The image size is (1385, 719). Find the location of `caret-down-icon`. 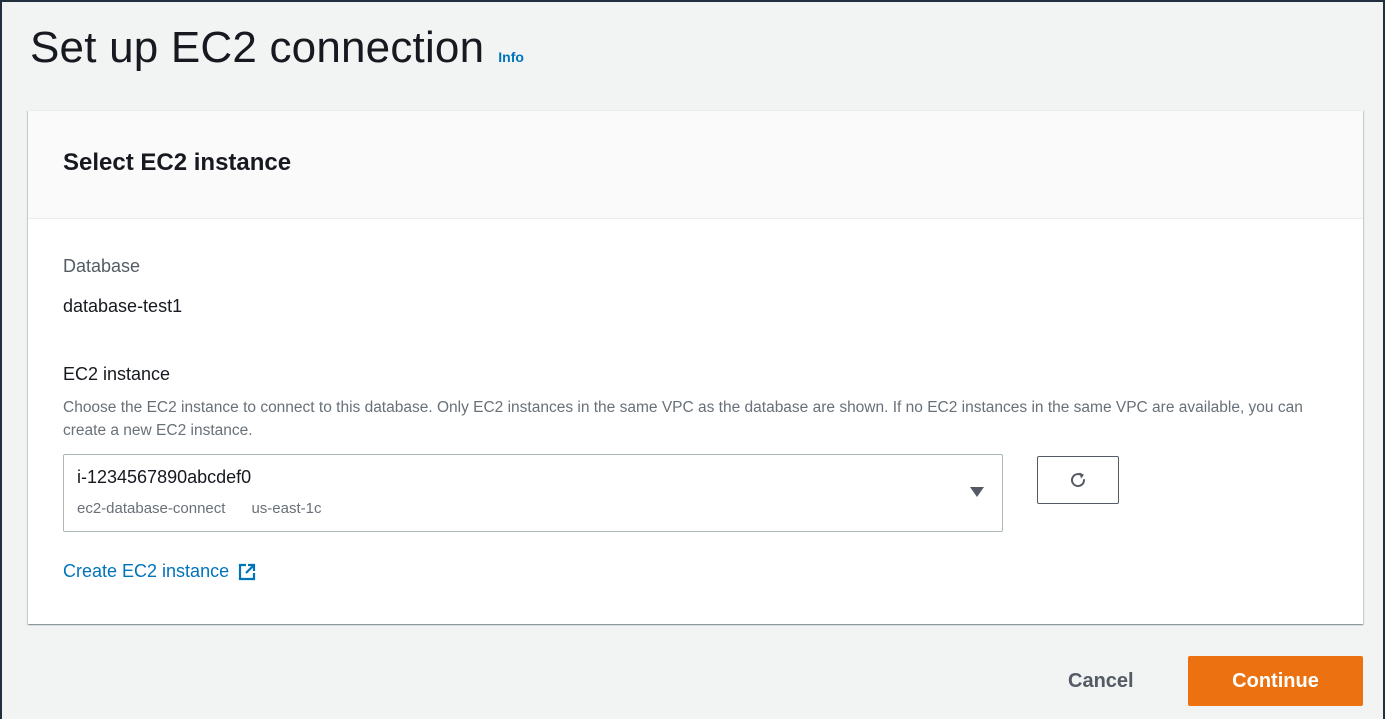

caret-down-icon is located at coordinates (977, 492).